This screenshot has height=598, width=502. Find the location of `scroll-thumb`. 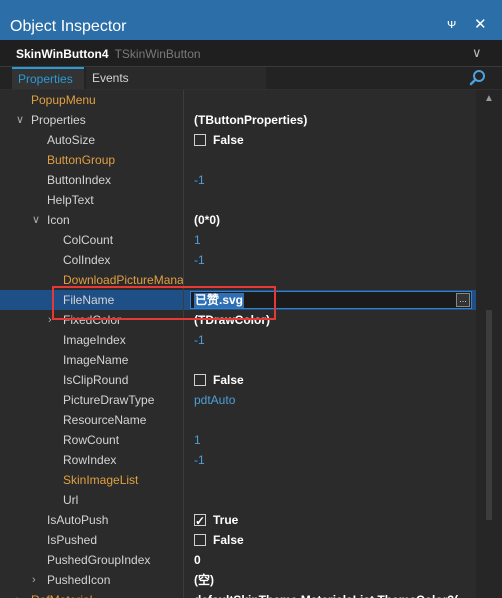

scroll-thumb is located at coordinates (489, 415).